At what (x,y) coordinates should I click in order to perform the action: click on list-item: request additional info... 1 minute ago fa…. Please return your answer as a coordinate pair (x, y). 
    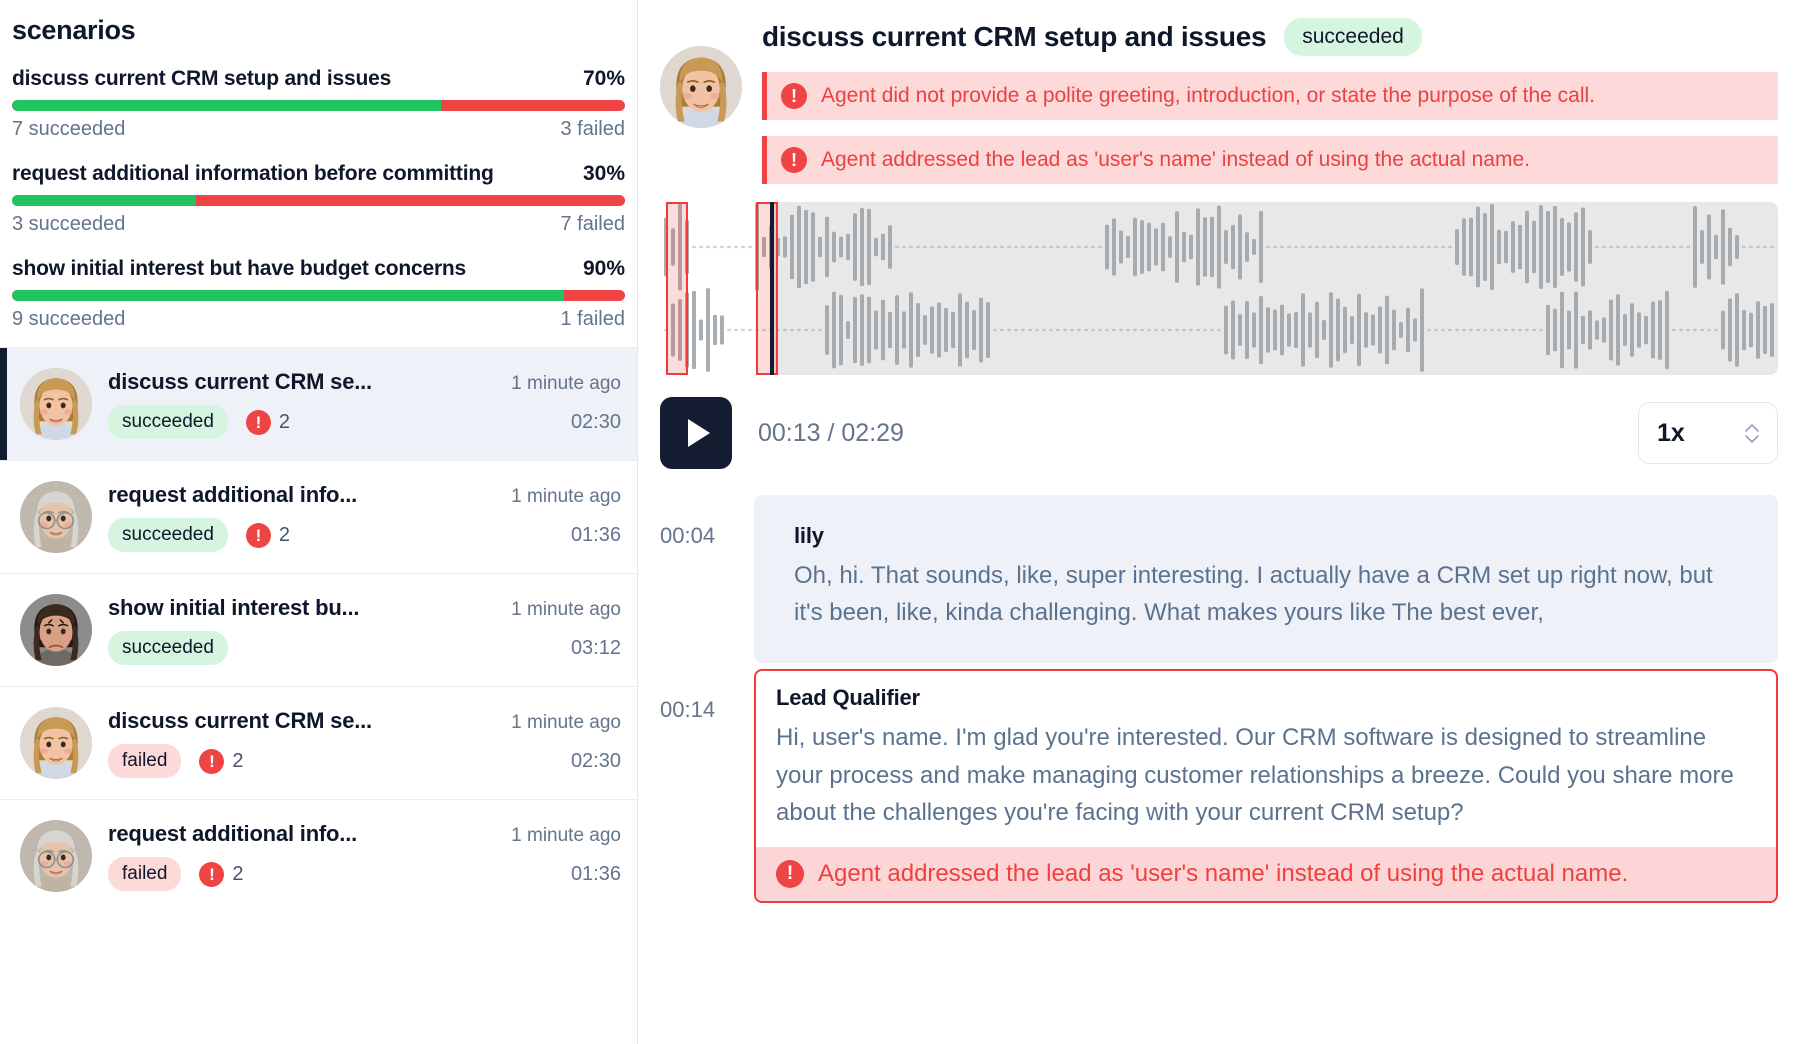
    Looking at the image, I should click on (318, 855).